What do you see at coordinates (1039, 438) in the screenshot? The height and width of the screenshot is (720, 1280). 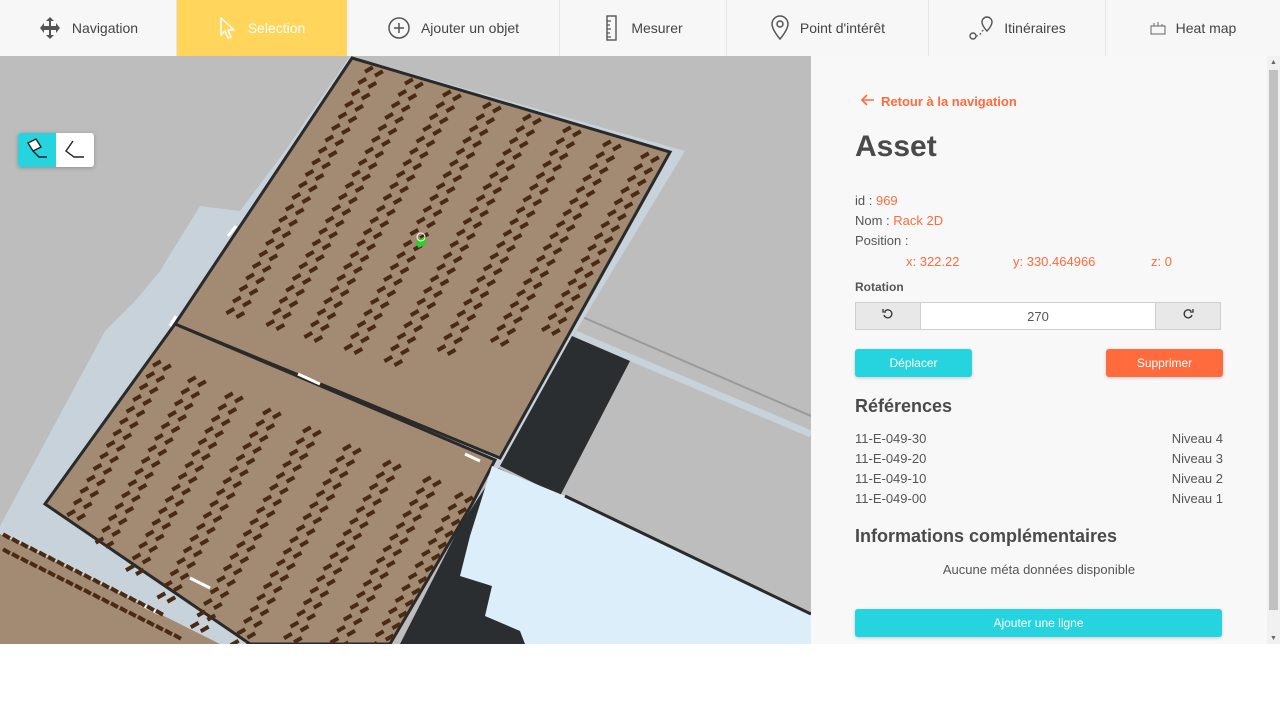 I see `reference-row: 11-E-049-30 Niveau 4` at bounding box center [1039, 438].